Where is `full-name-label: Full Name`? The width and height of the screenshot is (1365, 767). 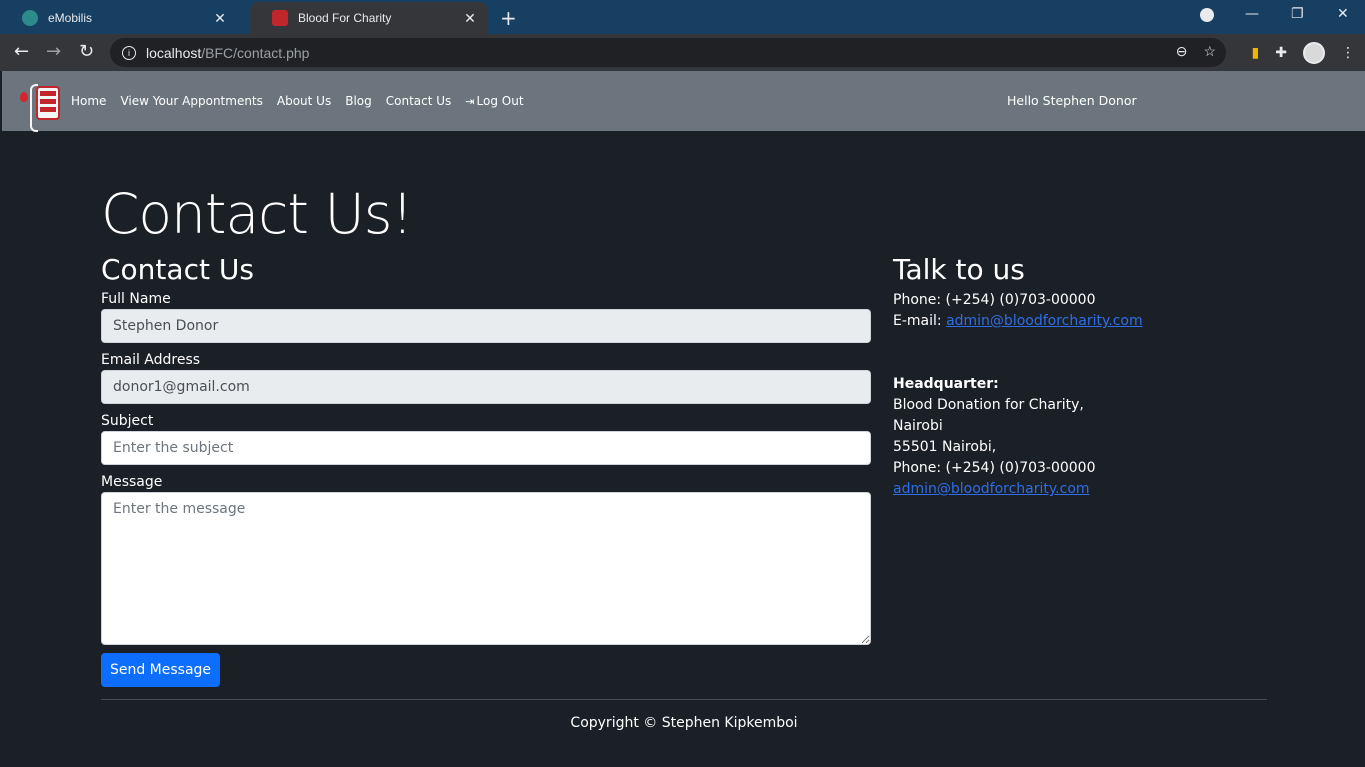
full-name-label: Full Name is located at coordinates (136, 299).